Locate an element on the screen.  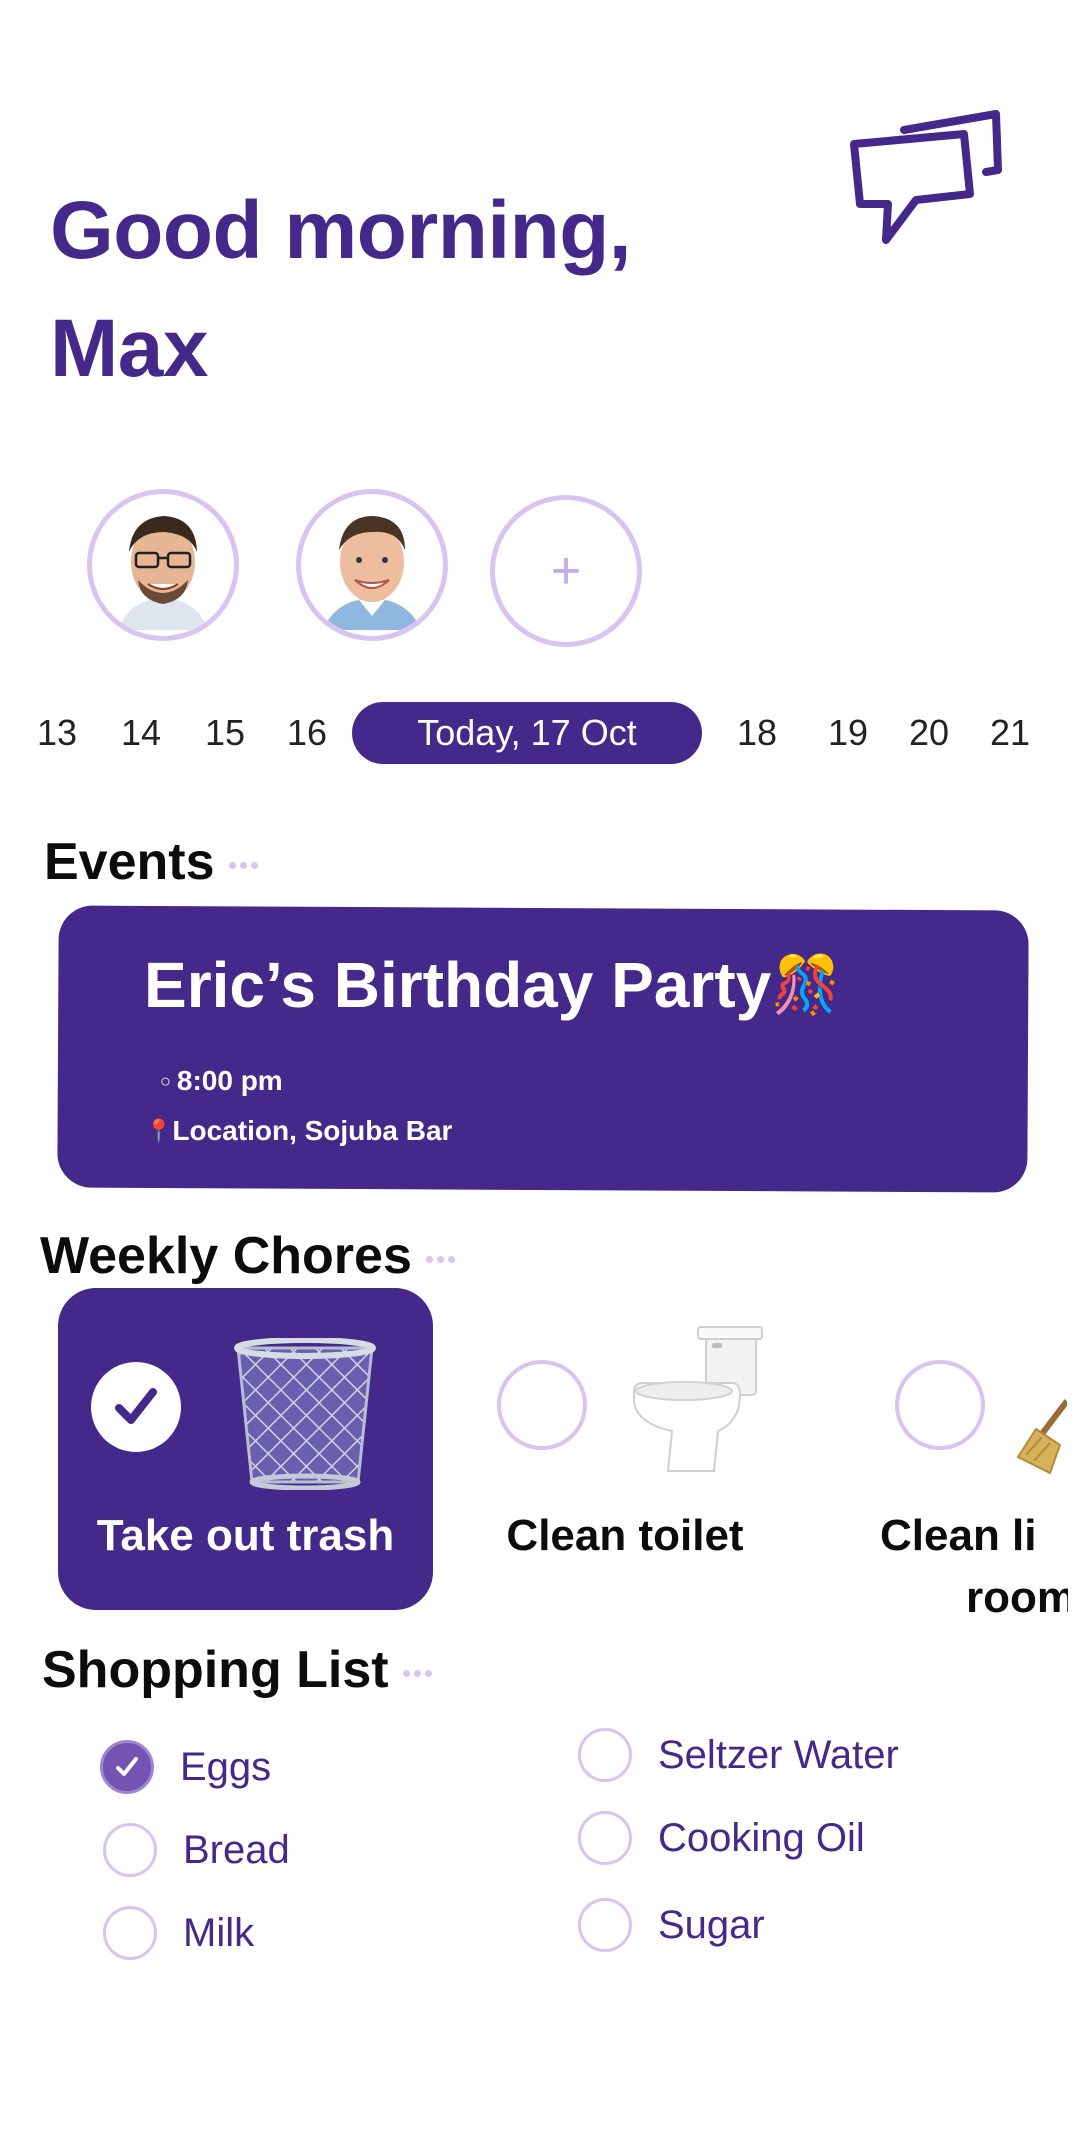
event-title: Eric’s Birthday Party 🎊 is located at coordinates (492, 985).